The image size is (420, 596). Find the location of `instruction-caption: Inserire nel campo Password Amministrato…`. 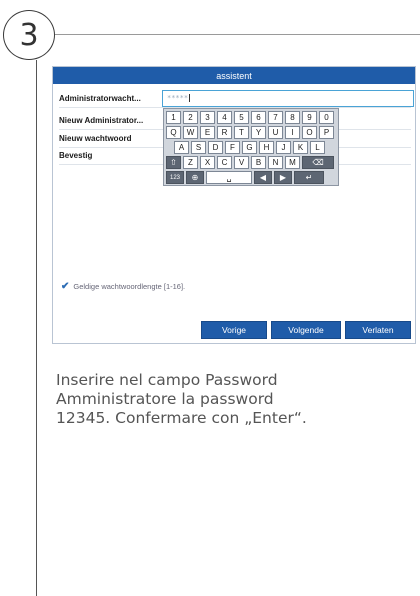

instruction-caption: Inserire nel campo Password Amministrato… is located at coordinates (221, 399).